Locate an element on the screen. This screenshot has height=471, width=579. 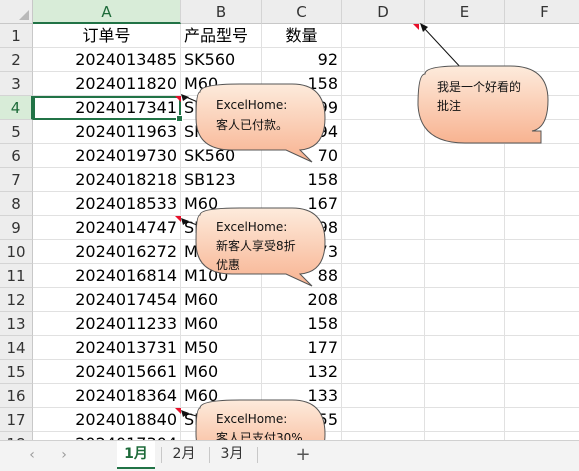
comment-1-arrowhead is located at coordinates (185, 97).